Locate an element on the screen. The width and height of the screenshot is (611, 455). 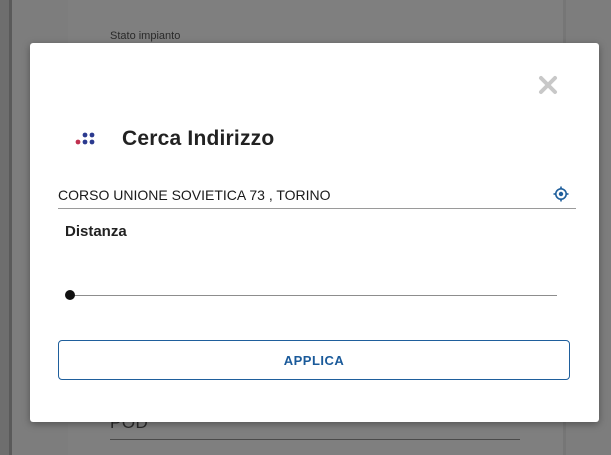
distance-slider-track is located at coordinates (313, 295).